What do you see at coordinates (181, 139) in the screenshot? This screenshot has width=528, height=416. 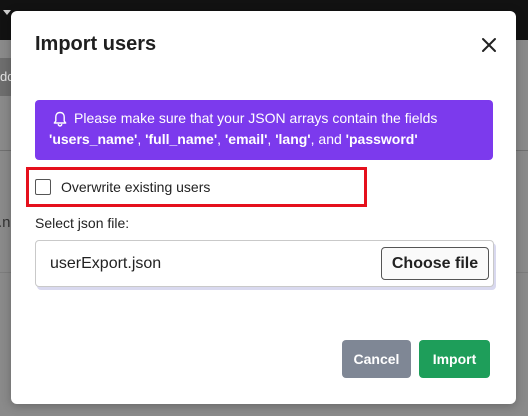 I see `field-full-name: 'full_name'` at bounding box center [181, 139].